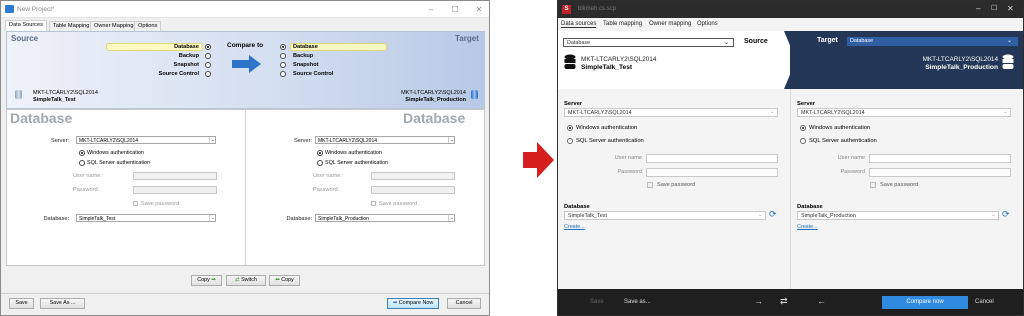  What do you see at coordinates (153, 56) in the screenshot?
I see `source-option-backup: Backup` at bounding box center [153, 56].